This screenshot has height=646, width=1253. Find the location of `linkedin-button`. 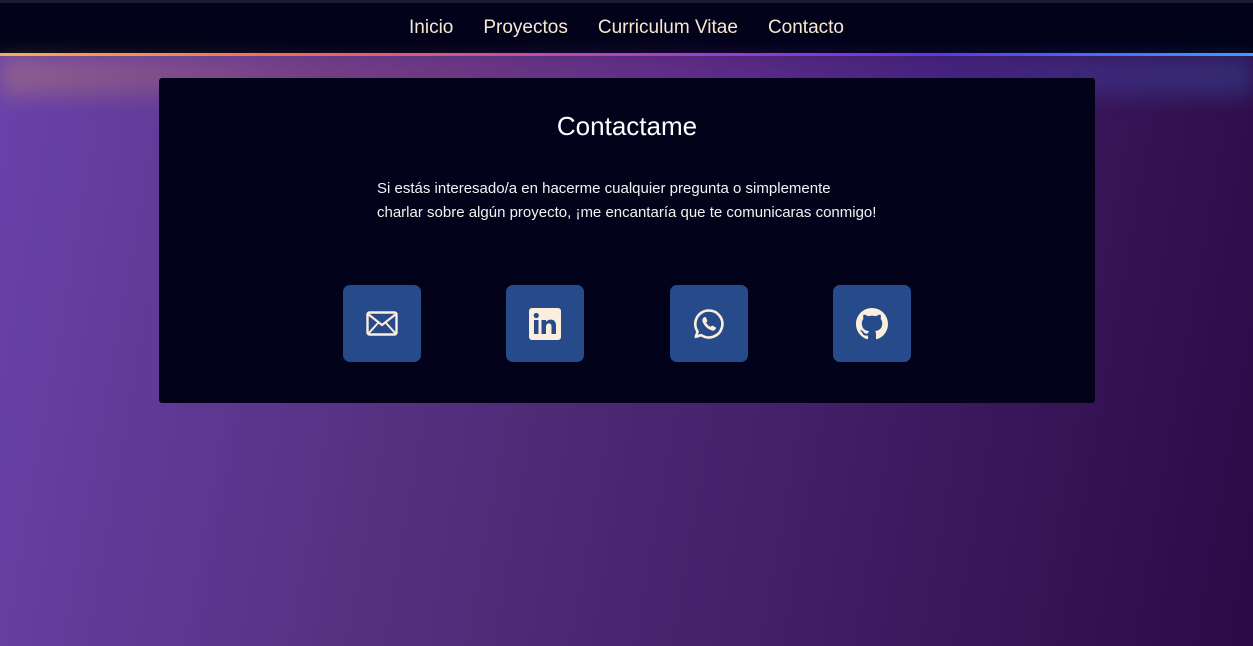

linkedin-button is located at coordinates (545, 323).